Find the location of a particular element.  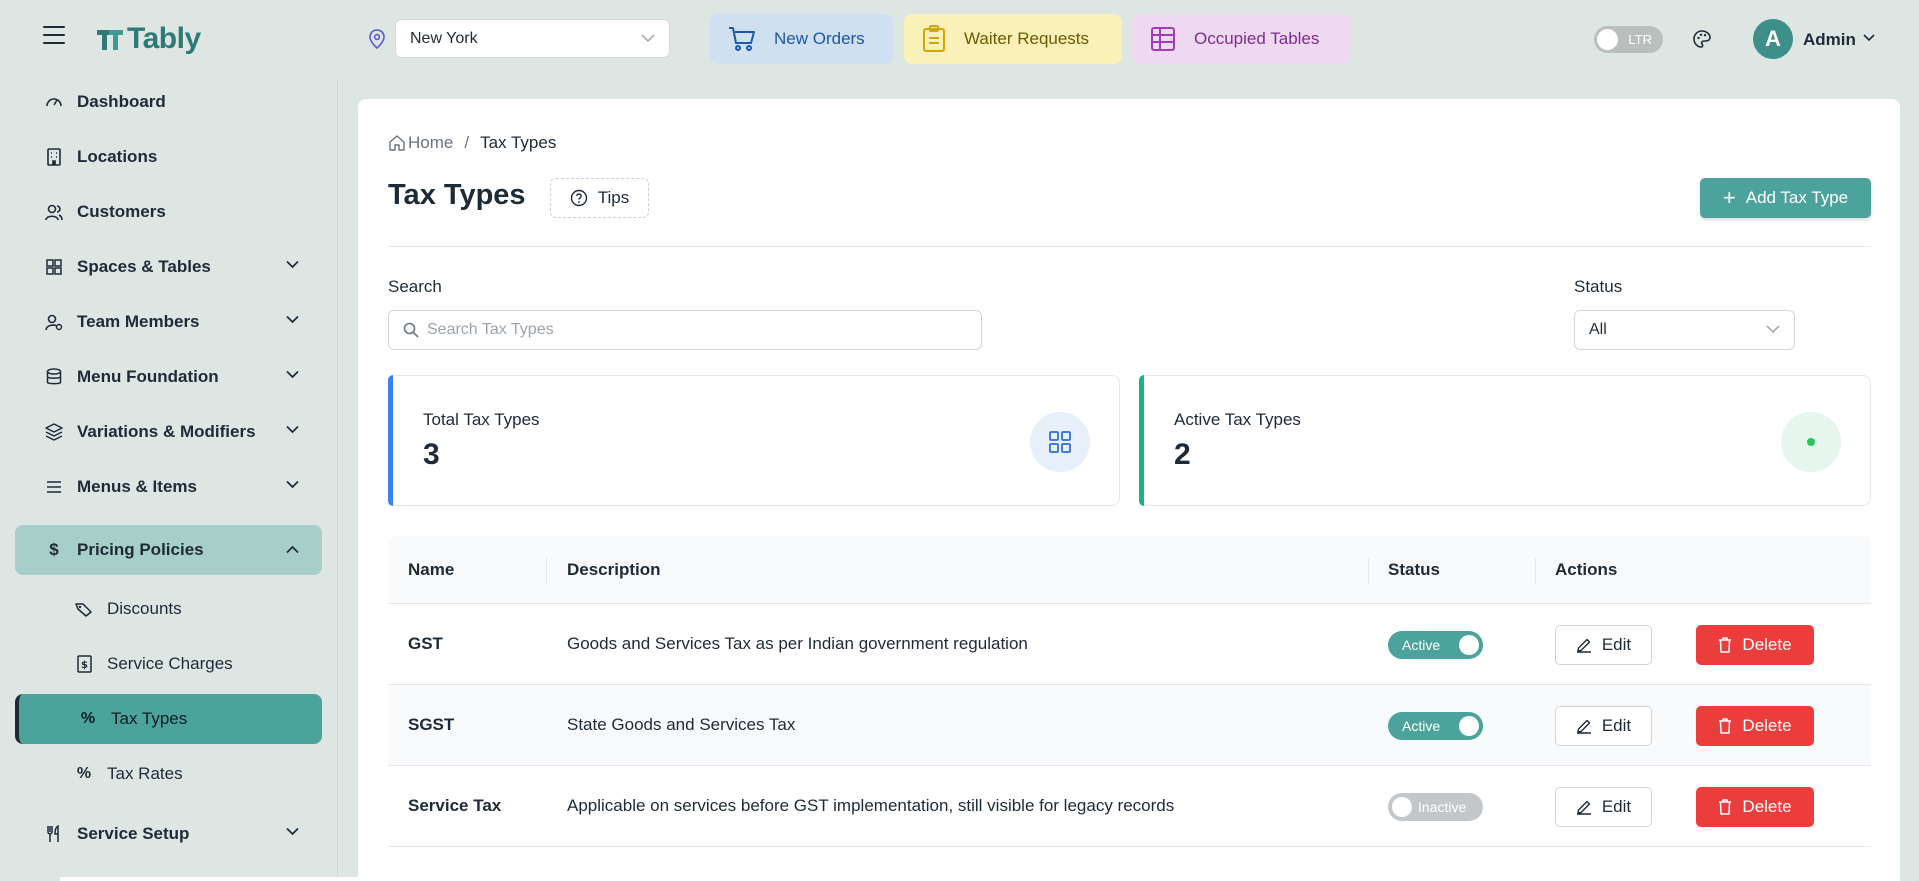

sidebar-item-team-members: Team Members is located at coordinates (168, 322).